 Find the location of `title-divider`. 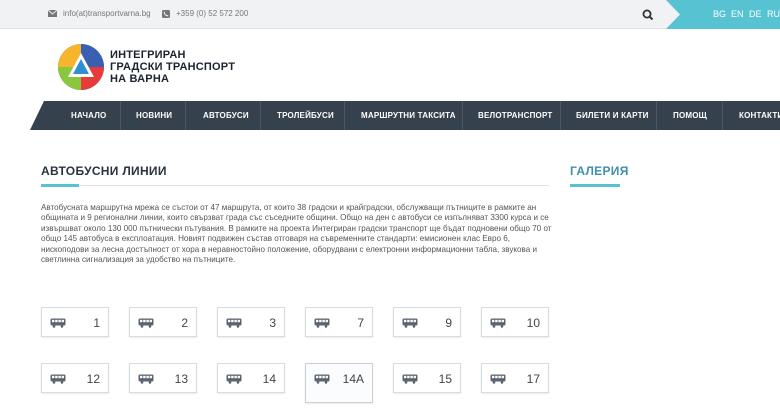

title-divider is located at coordinates (295, 185).